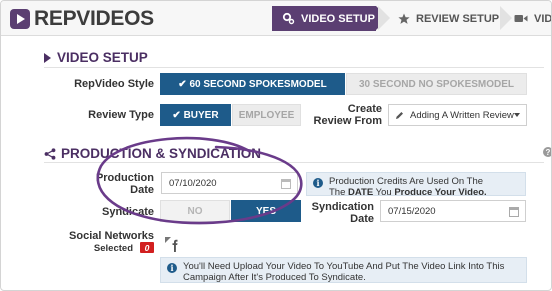 This screenshot has height=291, width=552. I want to click on syndicate-label: Syndicate, so click(128, 212).